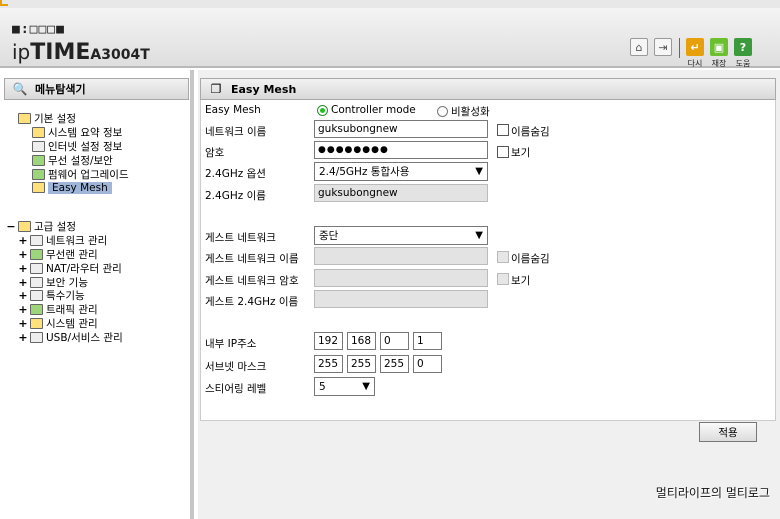 The image size is (780, 519). What do you see at coordinates (64, 241) in the screenshot?
I see `tree-item-network: + 네트워크 관리` at bounding box center [64, 241].